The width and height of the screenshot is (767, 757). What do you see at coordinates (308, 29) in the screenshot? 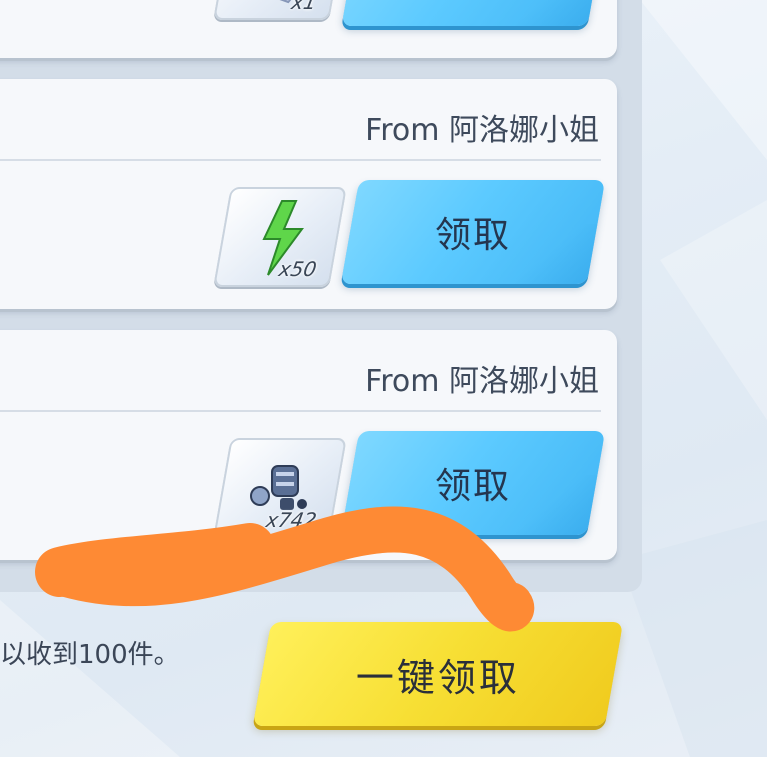
I see `mail-card: x1` at bounding box center [308, 29].